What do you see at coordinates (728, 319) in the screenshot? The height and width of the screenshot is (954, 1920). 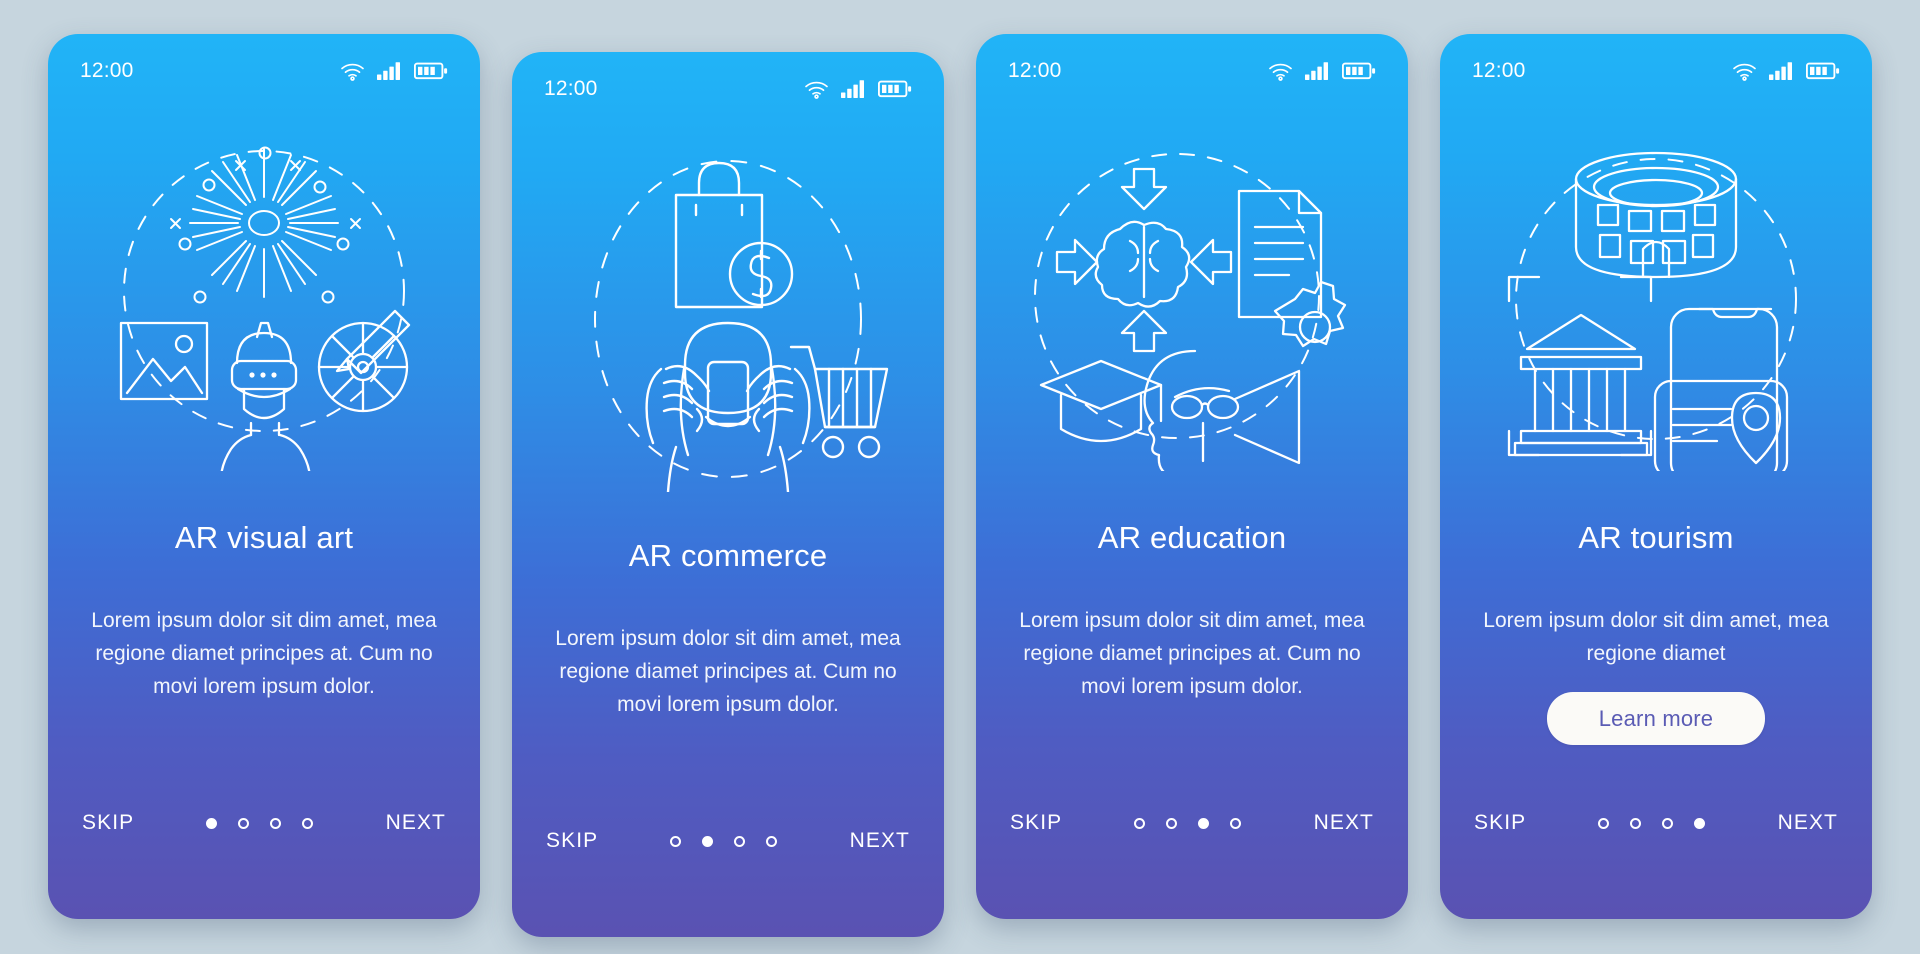 I see `ar-commerce-illustration` at bounding box center [728, 319].